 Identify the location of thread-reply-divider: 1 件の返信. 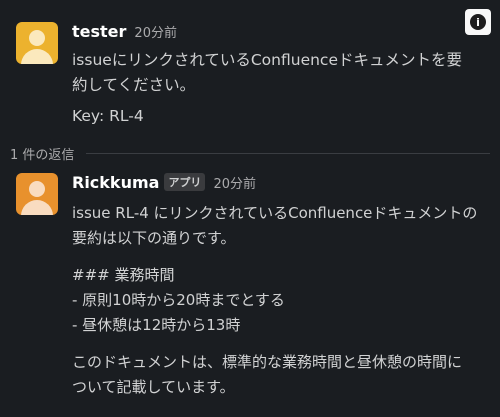
(250, 153).